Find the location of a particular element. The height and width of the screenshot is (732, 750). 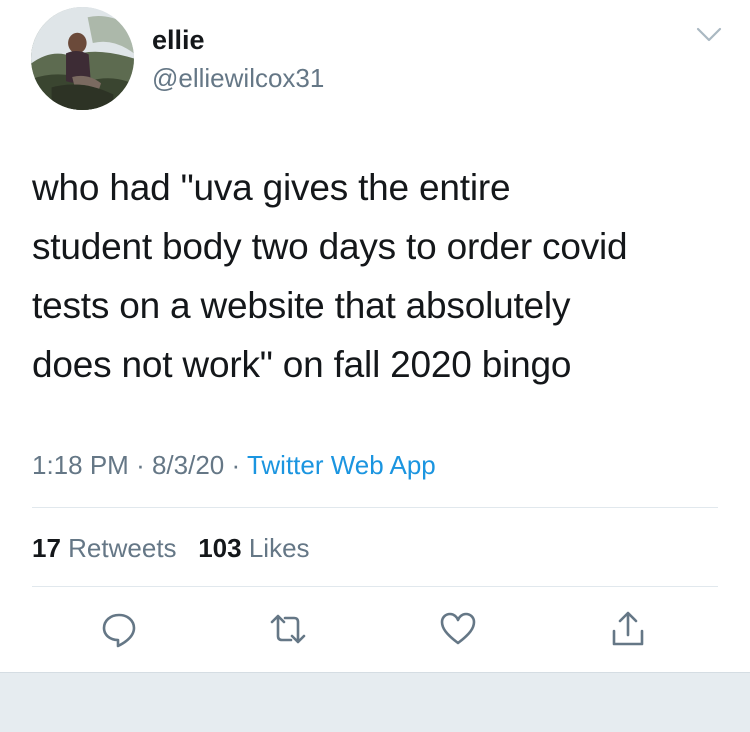

share-icon is located at coordinates (628, 628).